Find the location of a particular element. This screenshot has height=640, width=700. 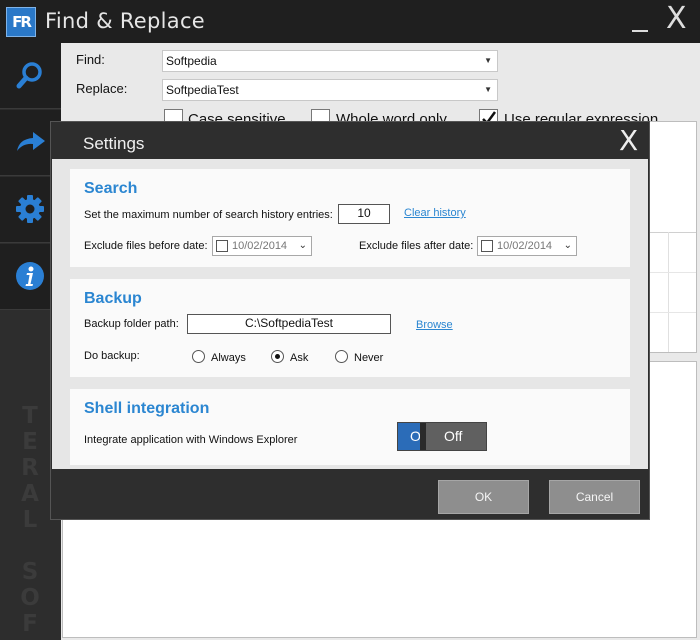

exclude-after-datepicker: 10/02/2014 ⌄ is located at coordinates (527, 246).